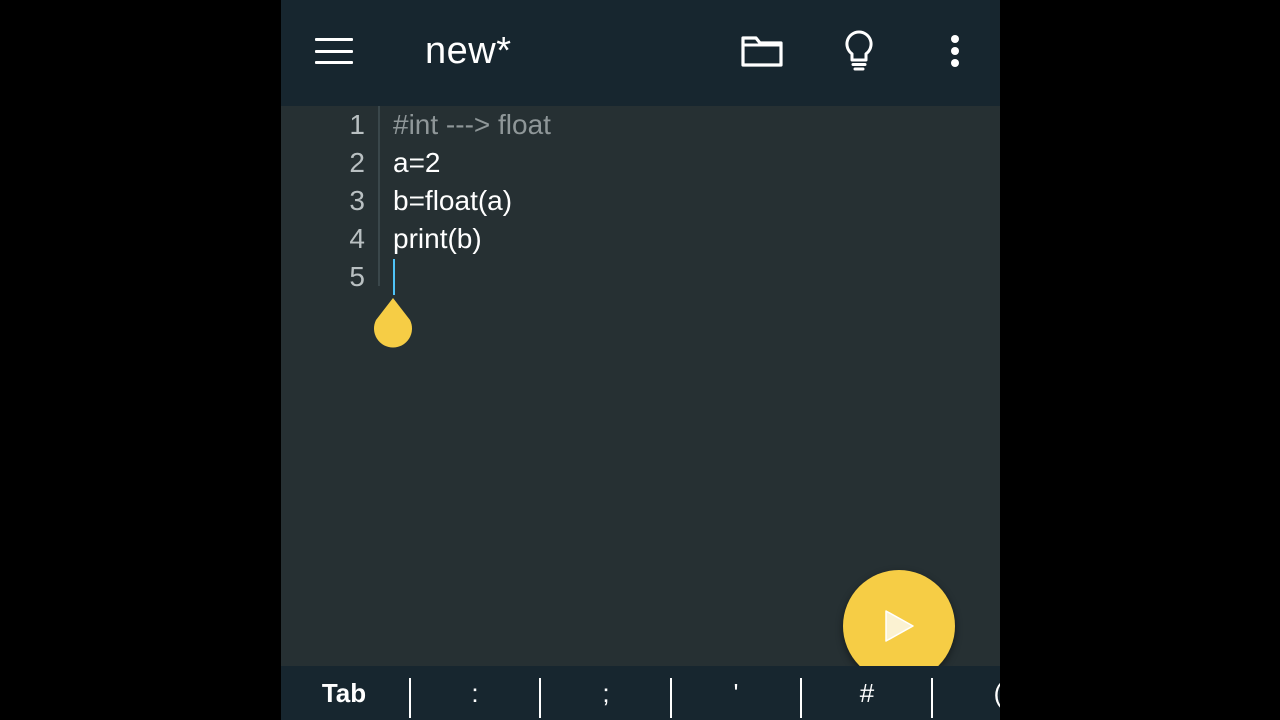  I want to click on menu-icon, so click(335, 51).